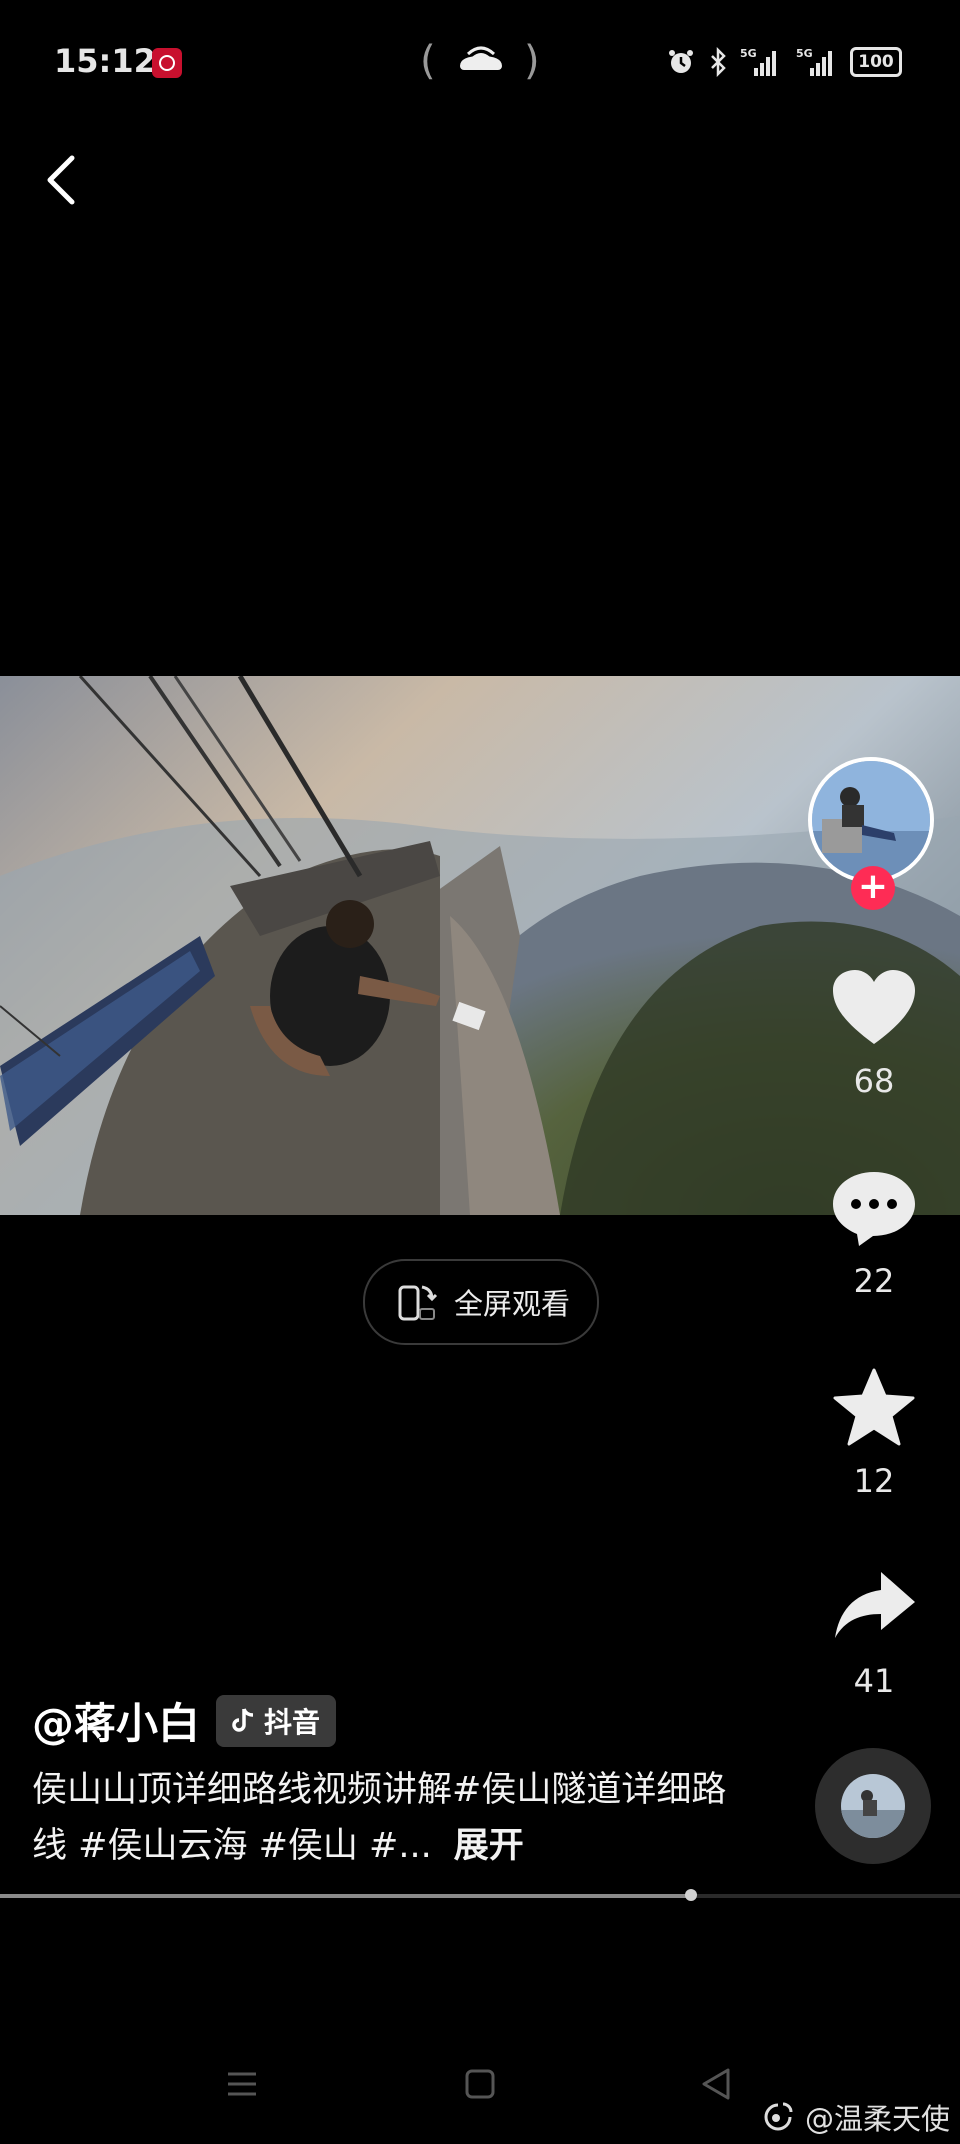 The image size is (960, 2144). I want to click on avatar-image, so click(871, 820).